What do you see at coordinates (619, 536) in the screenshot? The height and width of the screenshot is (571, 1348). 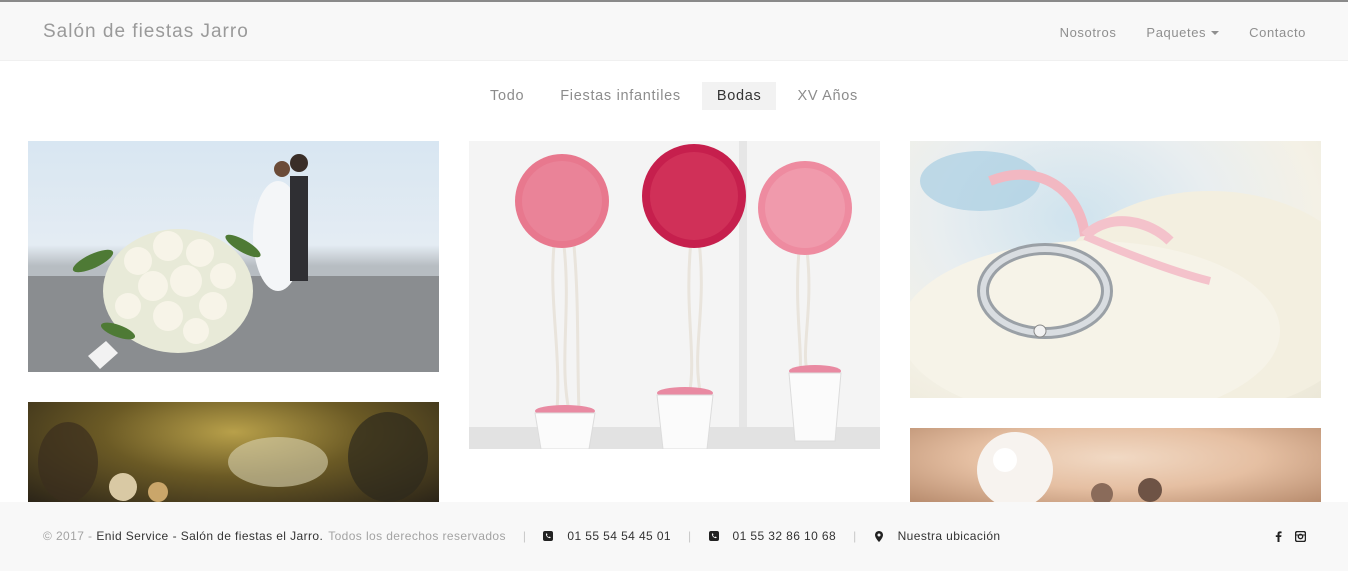 I see `phone-number-1: 01 55 54 54 45 01` at bounding box center [619, 536].